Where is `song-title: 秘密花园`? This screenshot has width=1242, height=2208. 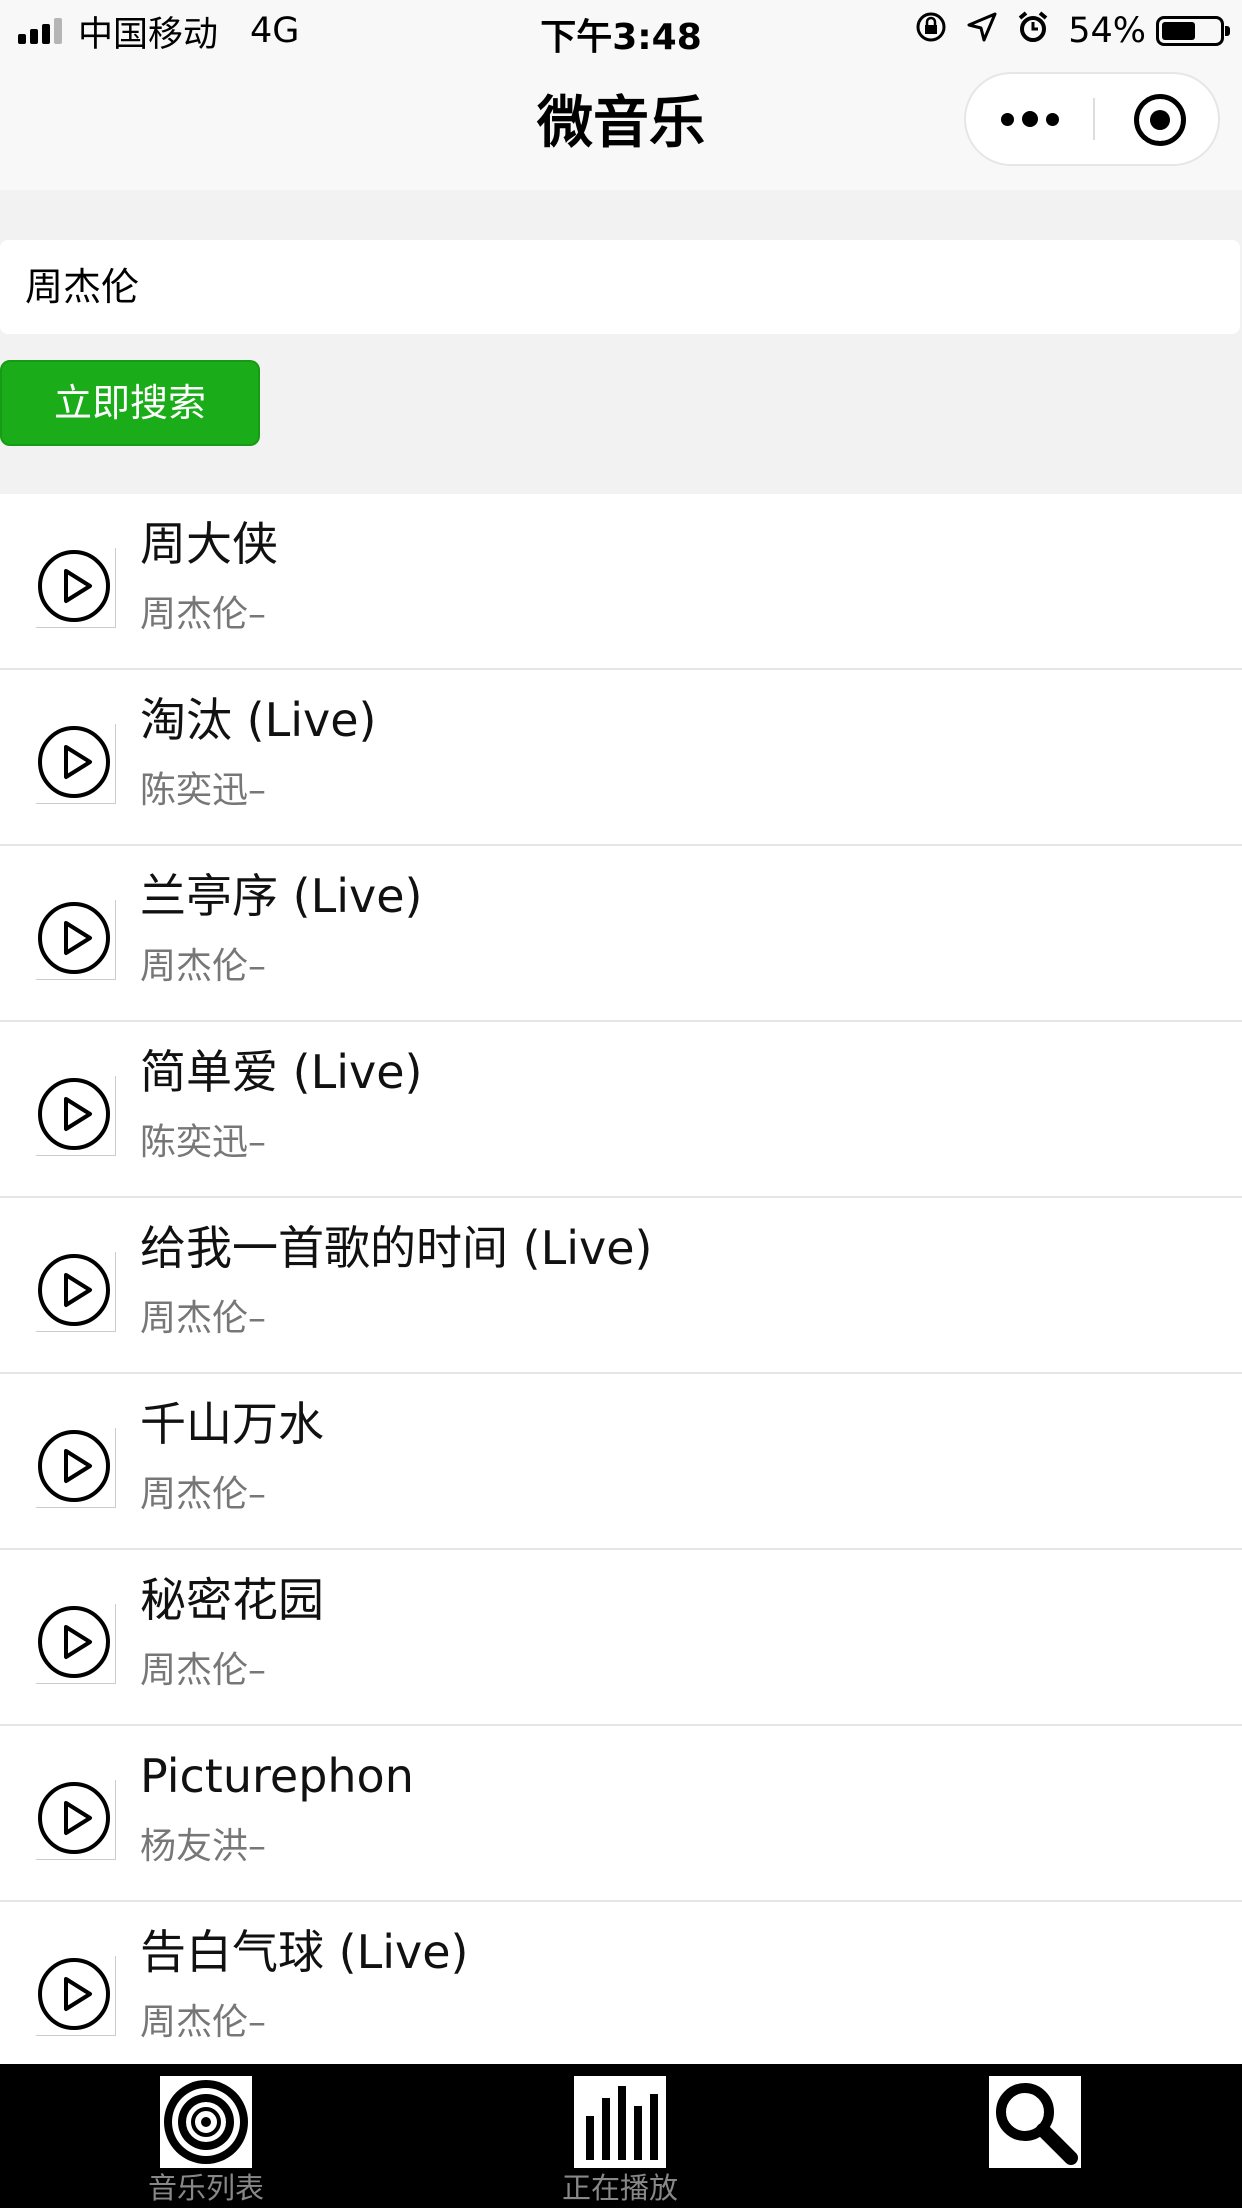 song-title: 秘密花园 is located at coordinates (232, 1600).